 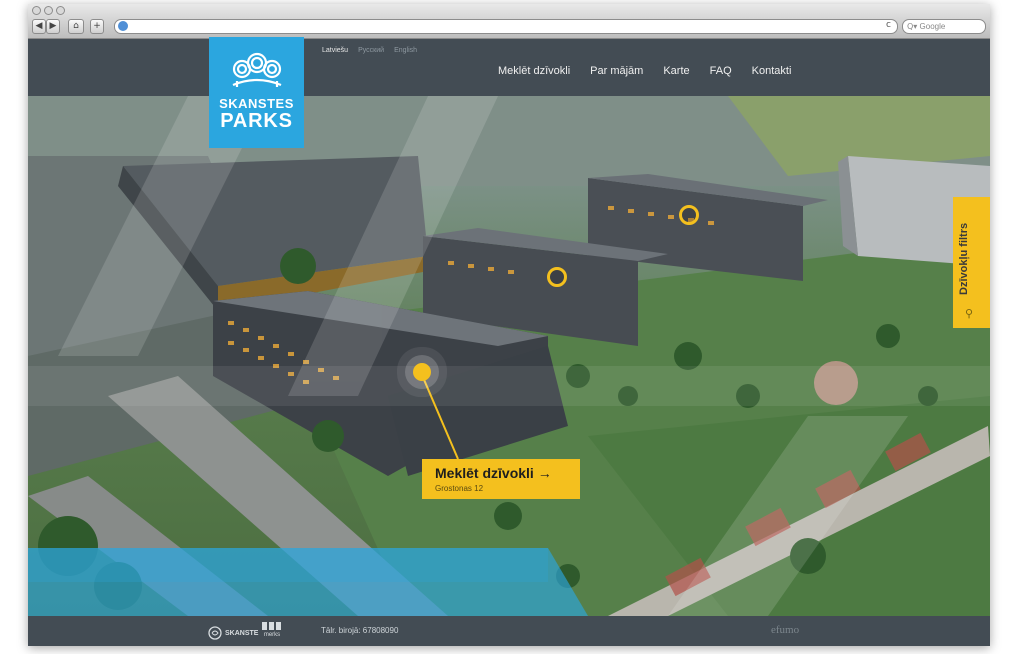 What do you see at coordinates (888, 25) in the screenshot?
I see `reload-icon: c` at bounding box center [888, 25].